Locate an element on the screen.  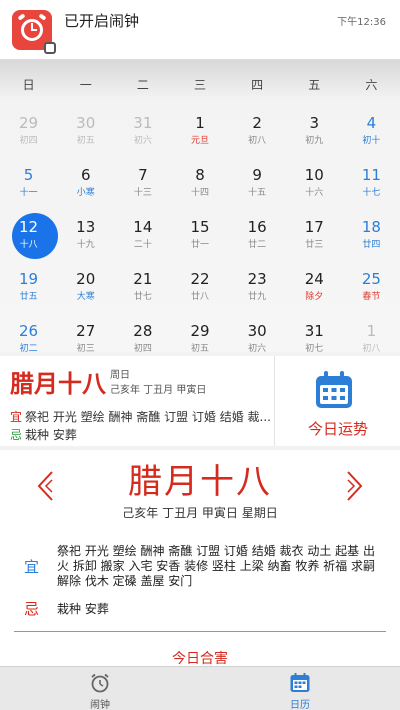
day-cell: 20 大寒 is located at coordinates (85, 288).